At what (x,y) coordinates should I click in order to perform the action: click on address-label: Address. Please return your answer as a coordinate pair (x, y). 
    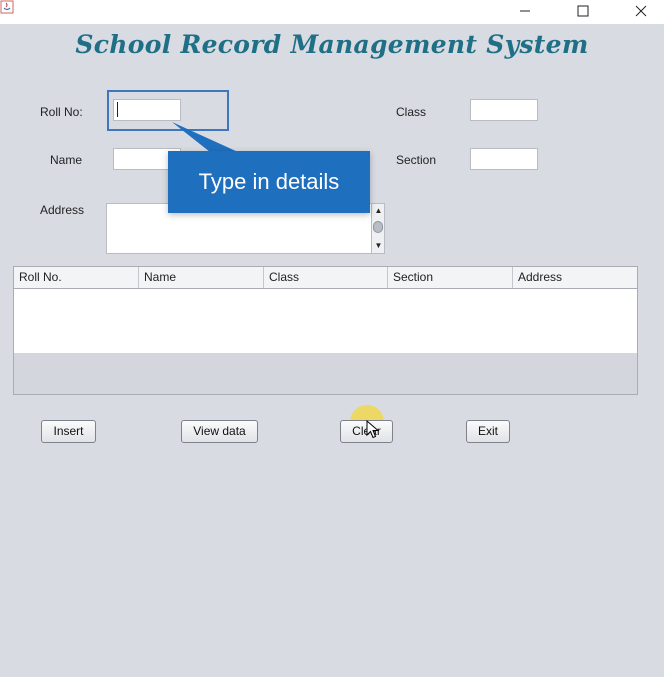
    Looking at the image, I should click on (62, 210).